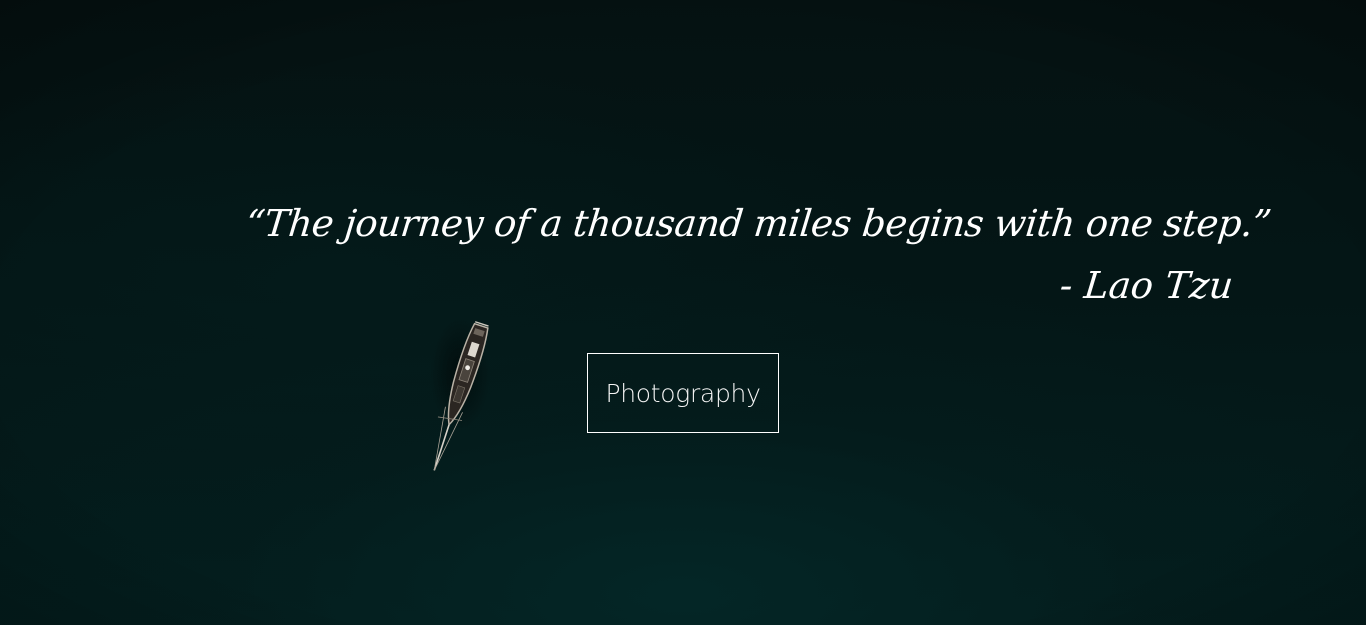 This screenshot has width=1366, height=625. What do you see at coordinates (1146, 285) in the screenshot?
I see `quote-author: - Lao Tzu` at bounding box center [1146, 285].